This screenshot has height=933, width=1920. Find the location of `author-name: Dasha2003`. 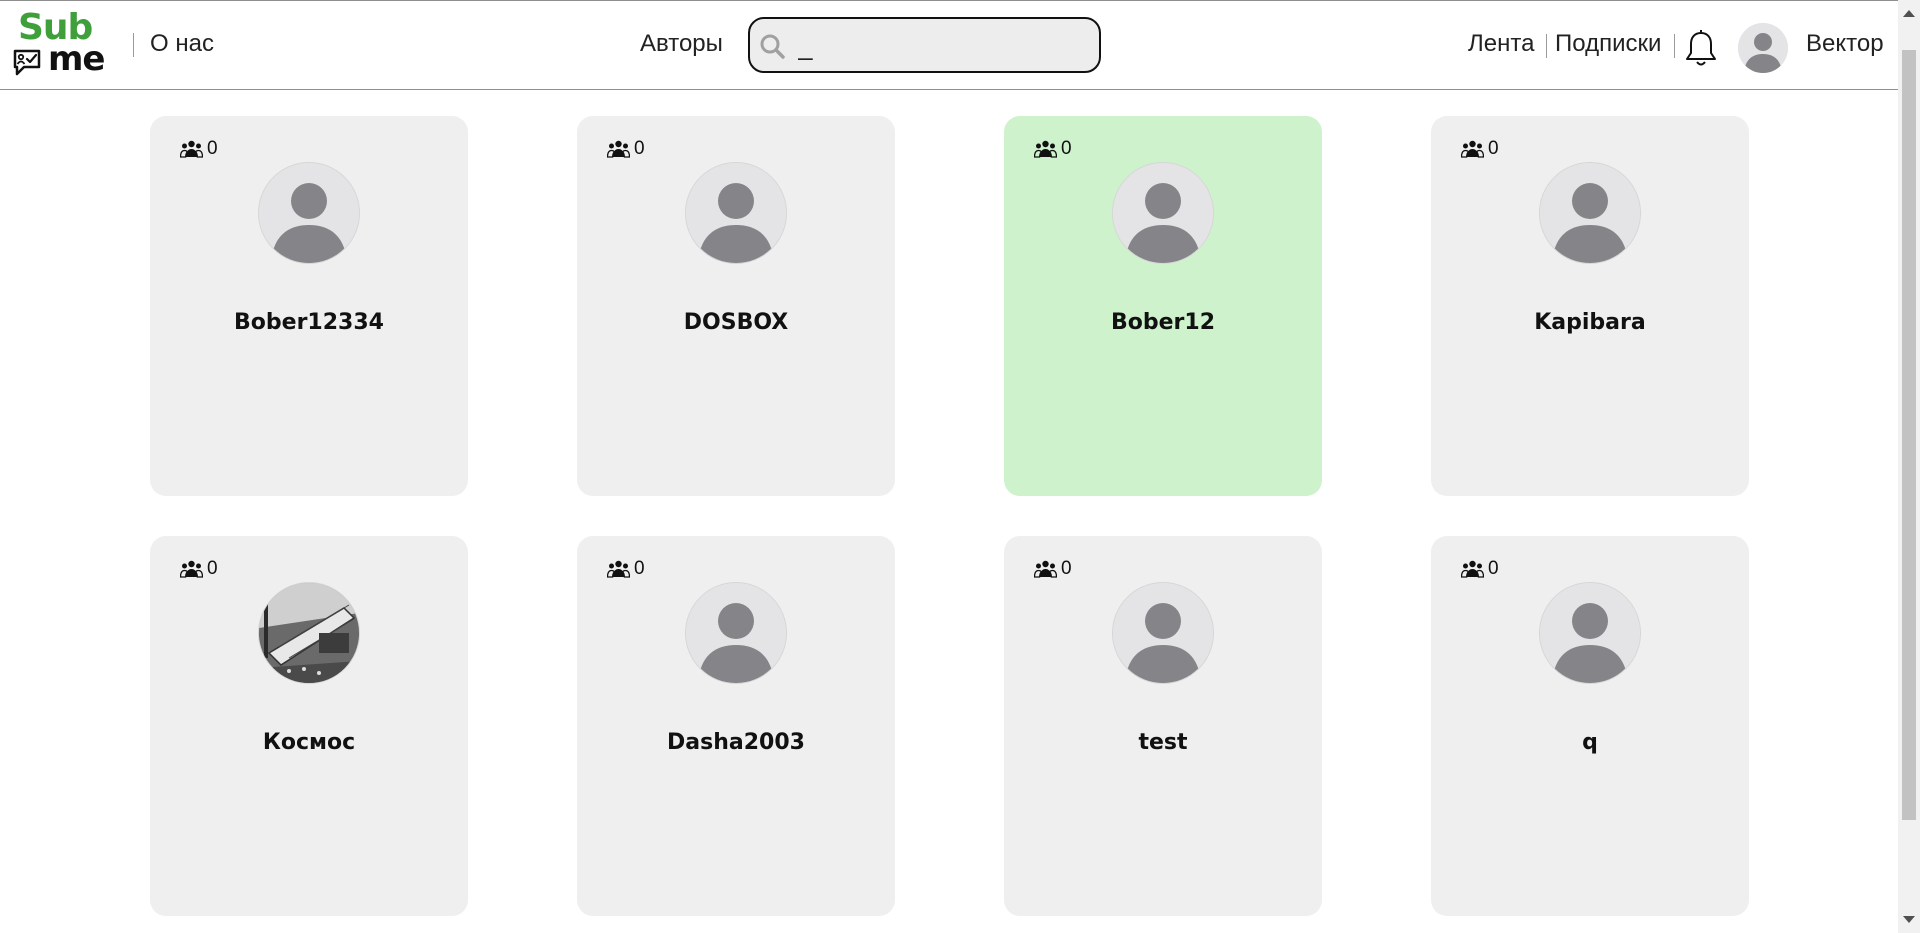

author-name: Dasha2003 is located at coordinates (736, 742).